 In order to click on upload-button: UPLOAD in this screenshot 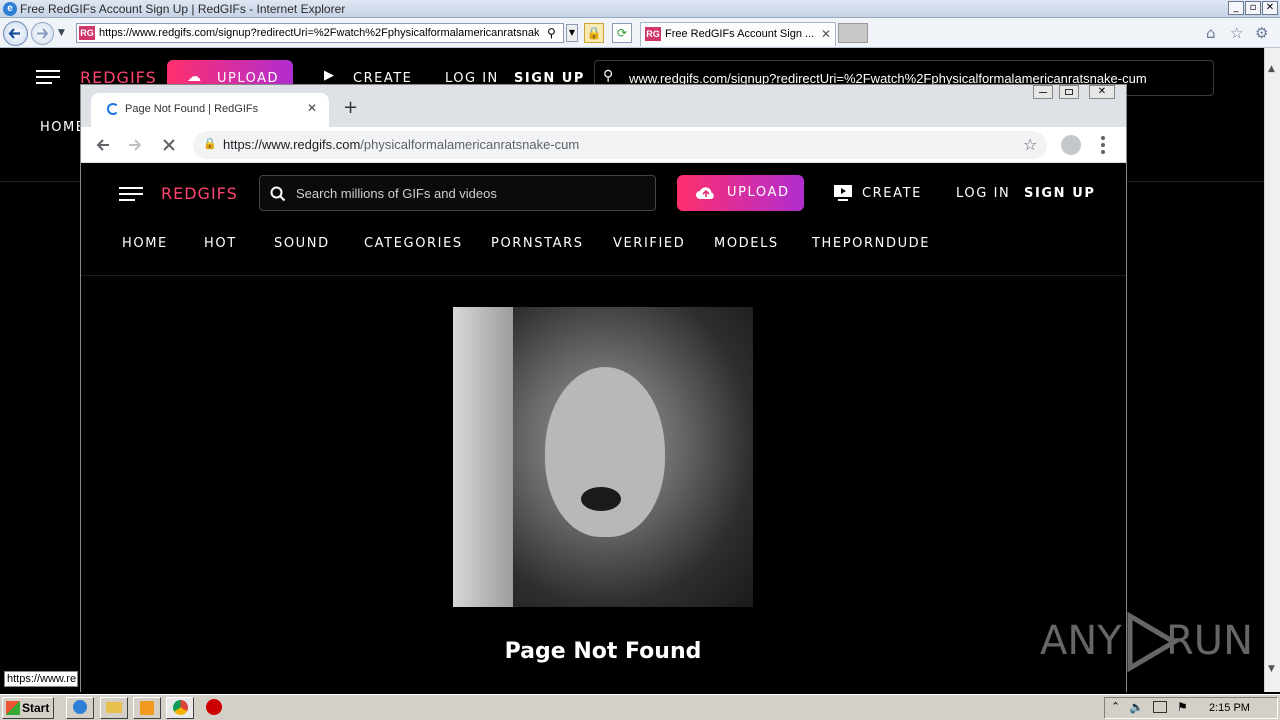, I will do `click(740, 193)`.